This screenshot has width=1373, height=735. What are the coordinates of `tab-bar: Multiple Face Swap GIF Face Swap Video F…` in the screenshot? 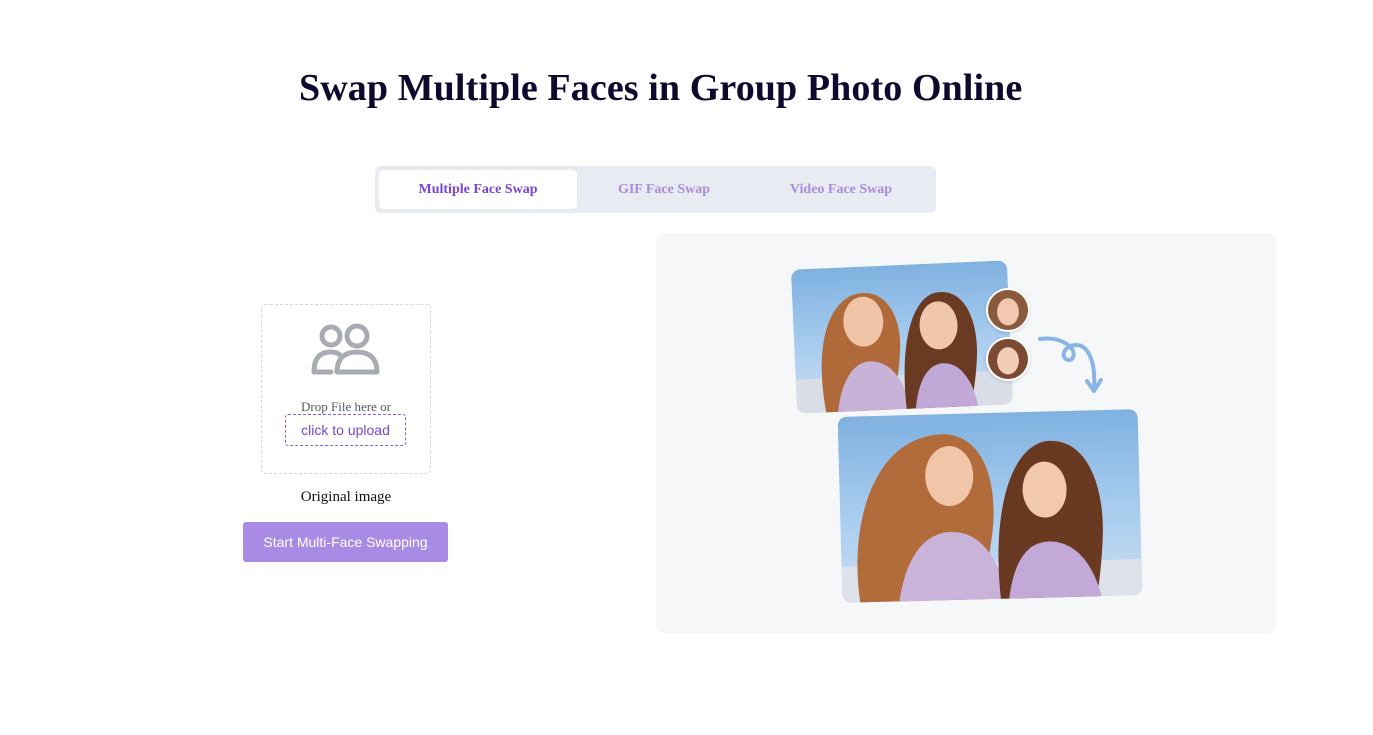 It's located at (655, 189).